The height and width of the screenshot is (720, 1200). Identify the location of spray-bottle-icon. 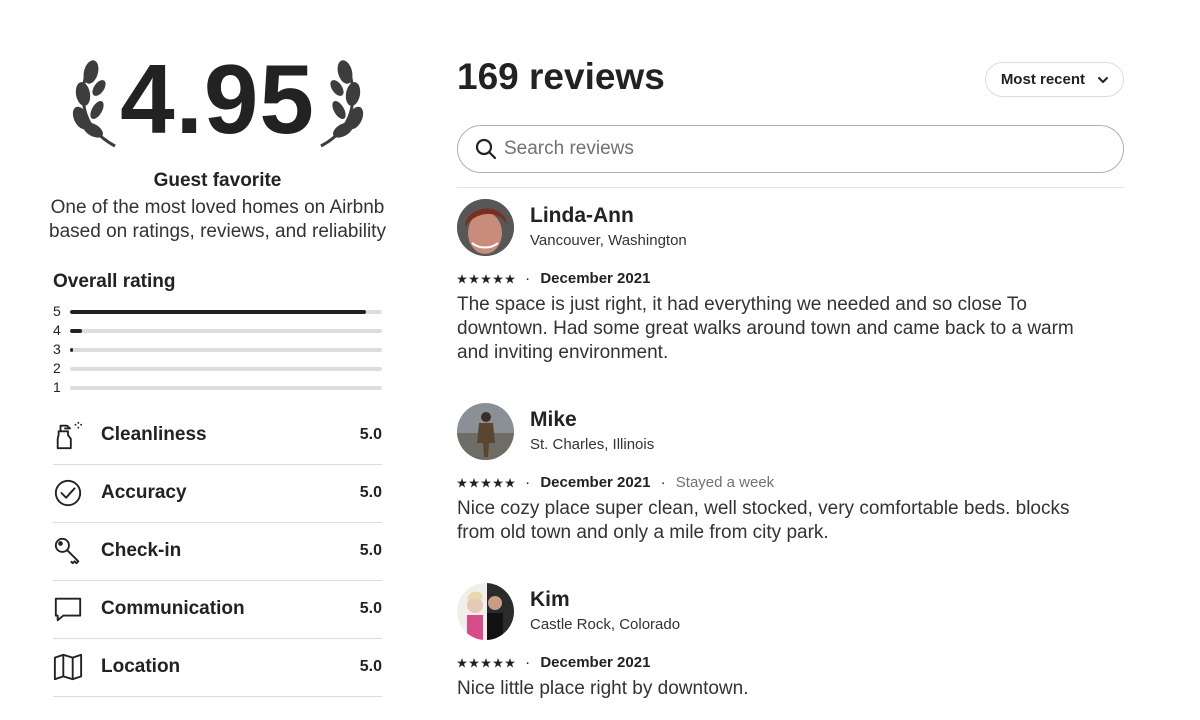
(69, 435).